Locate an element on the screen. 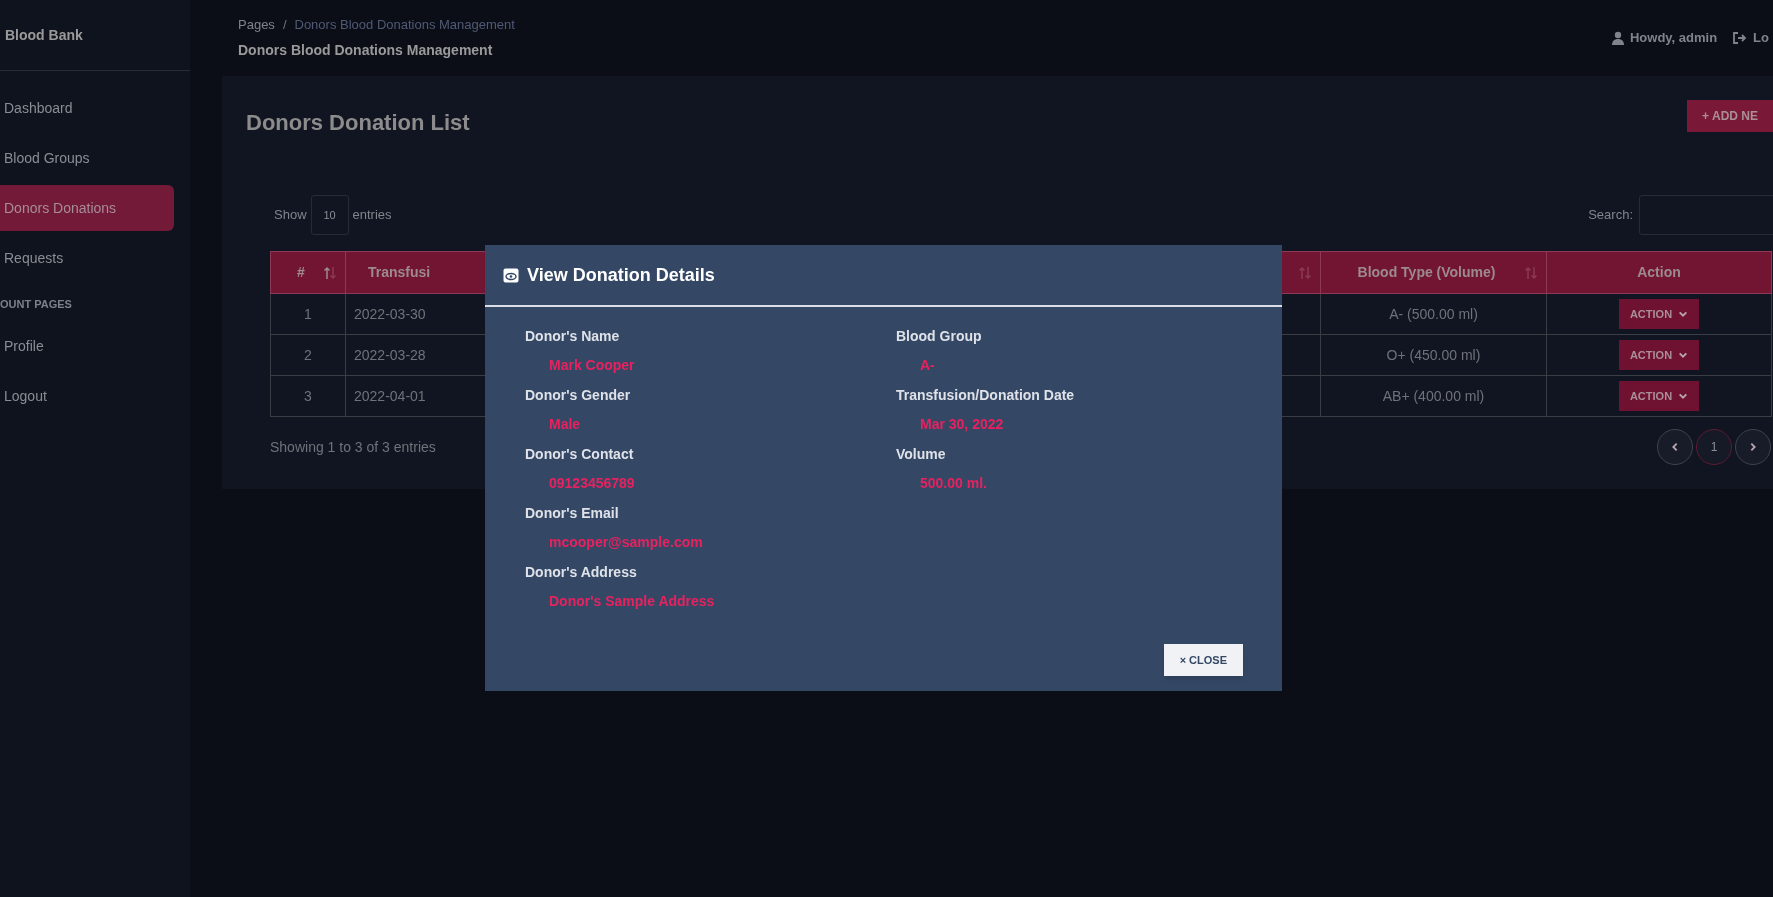 The image size is (1773, 897). page-title: Donors Blood Donations Management is located at coordinates (366, 51).